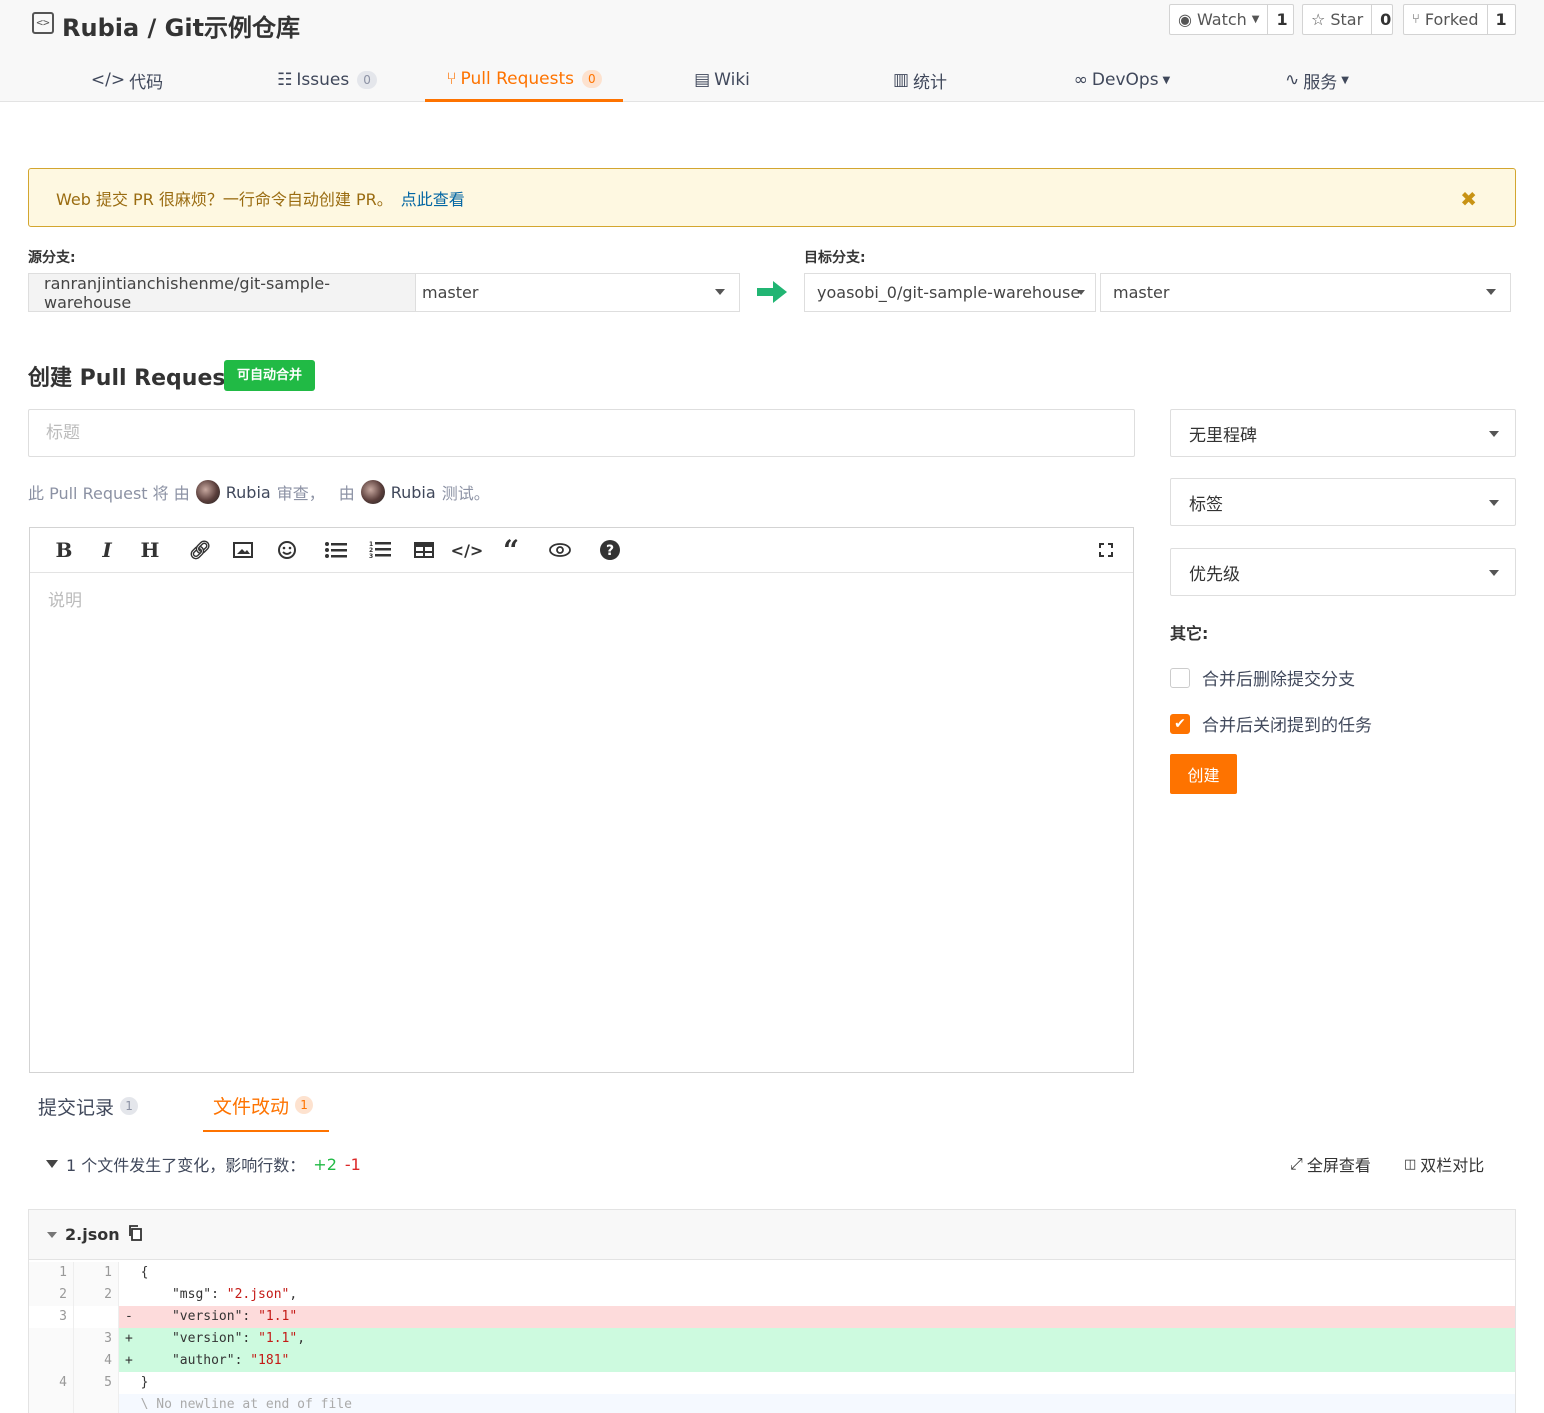 The image size is (1544, 1413). Describe the element at coordinates (1343, 572) in the screenshot. I see `priority-select: 优先级` at that location.